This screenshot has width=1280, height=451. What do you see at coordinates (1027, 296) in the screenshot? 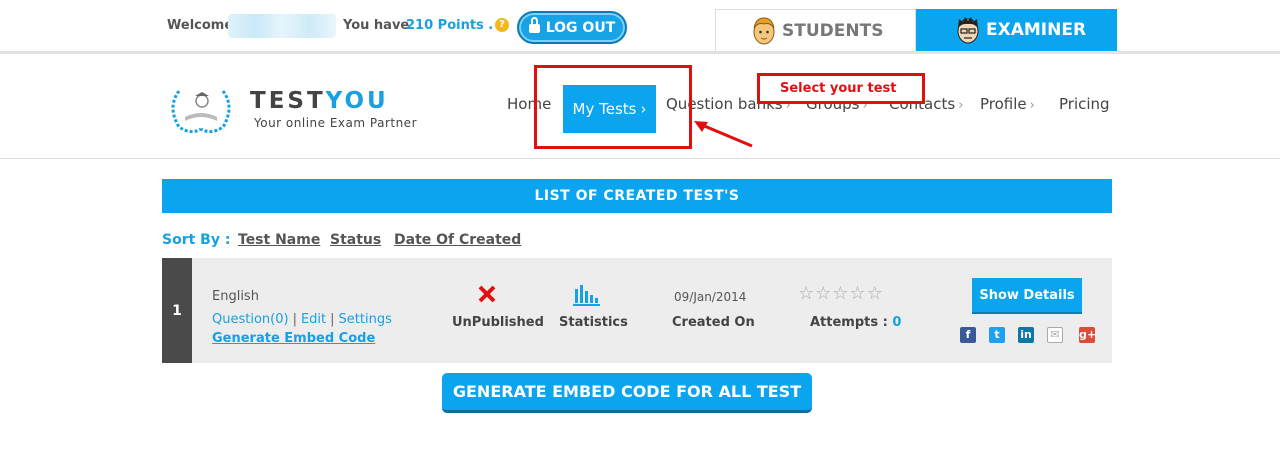
I see `show-details-button: Show Details` at bounding box center [1027, 296].